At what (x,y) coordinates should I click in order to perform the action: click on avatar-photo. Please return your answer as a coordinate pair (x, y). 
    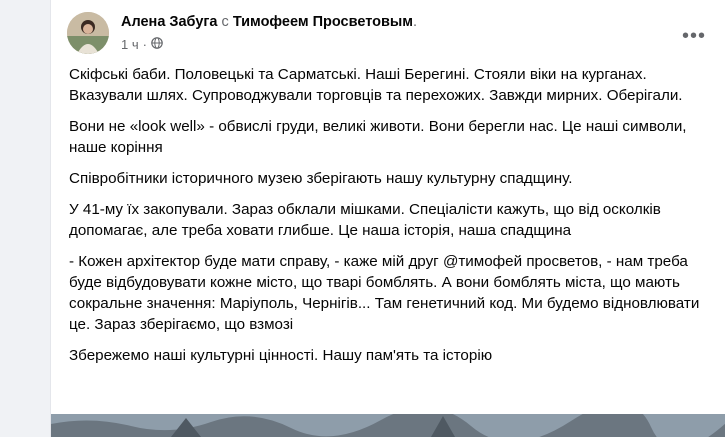
    Looking at the image, I should click on (88, 33).